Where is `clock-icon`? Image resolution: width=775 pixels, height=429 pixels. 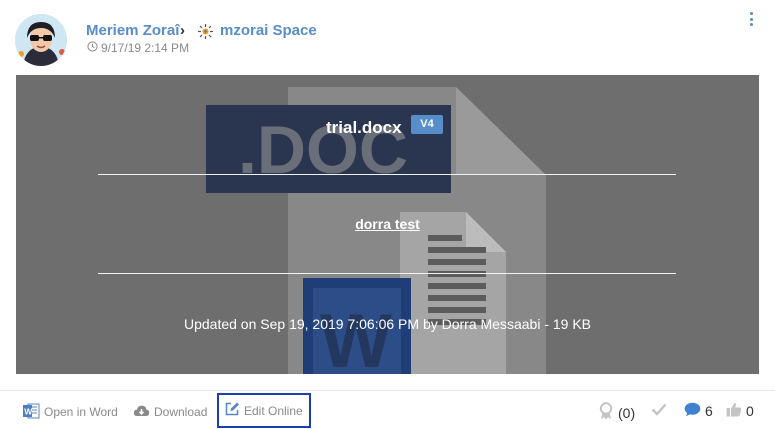 clock-icon is located at coordinates (92, 48).